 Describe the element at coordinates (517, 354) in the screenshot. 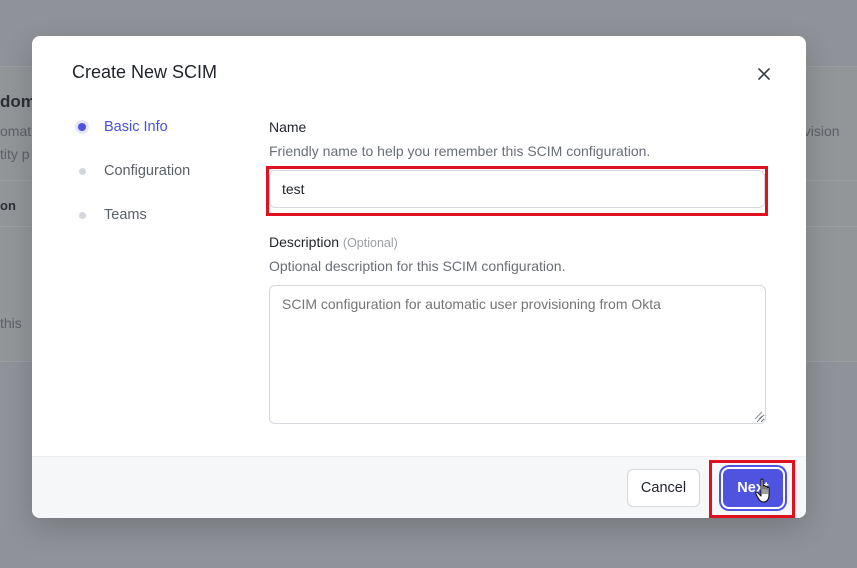

I see `description-textarea` at that location.